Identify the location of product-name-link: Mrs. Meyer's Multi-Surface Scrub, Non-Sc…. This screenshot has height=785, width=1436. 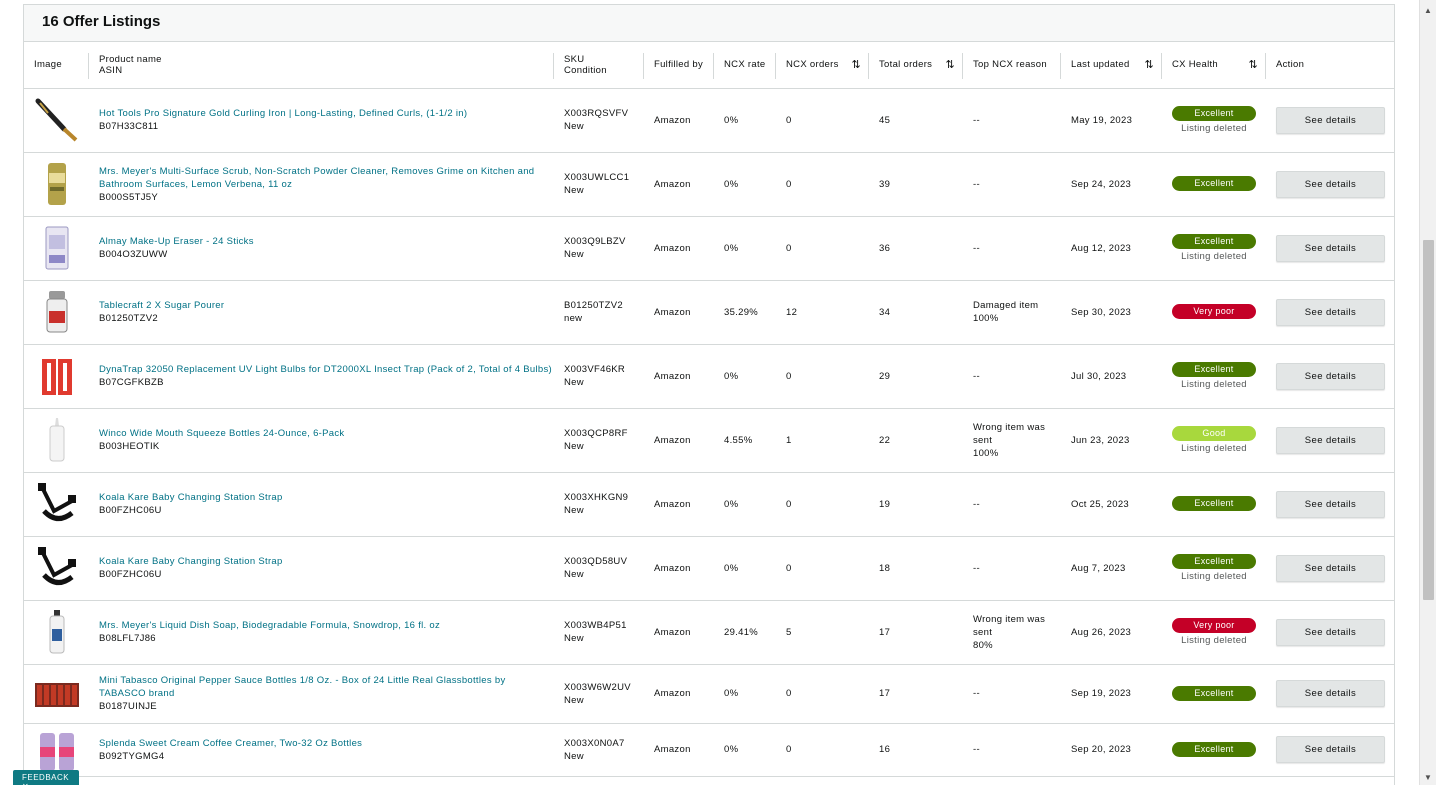
(326, 178).